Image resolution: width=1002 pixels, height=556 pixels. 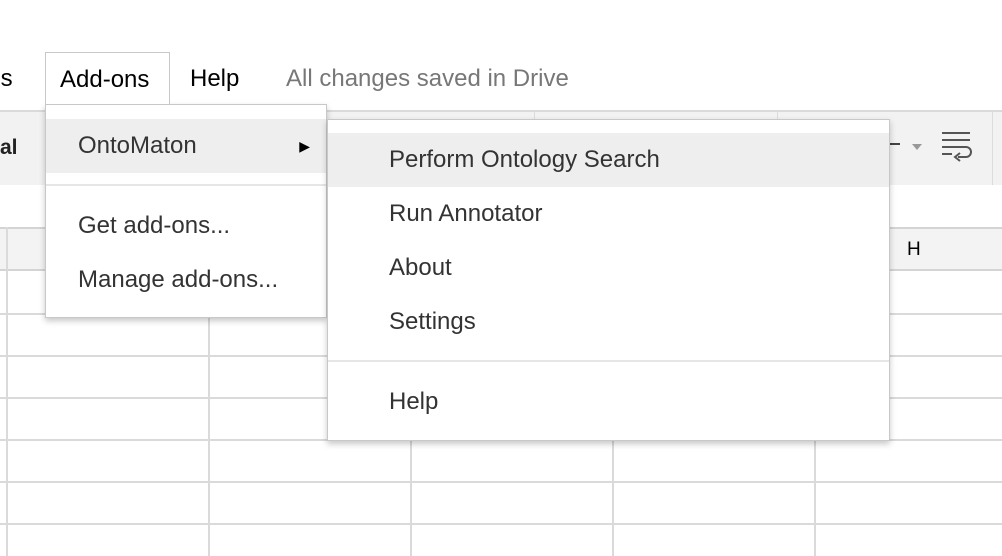 I want to click on submenu-arrow-icon: ▶, so click(x=304, y=146).